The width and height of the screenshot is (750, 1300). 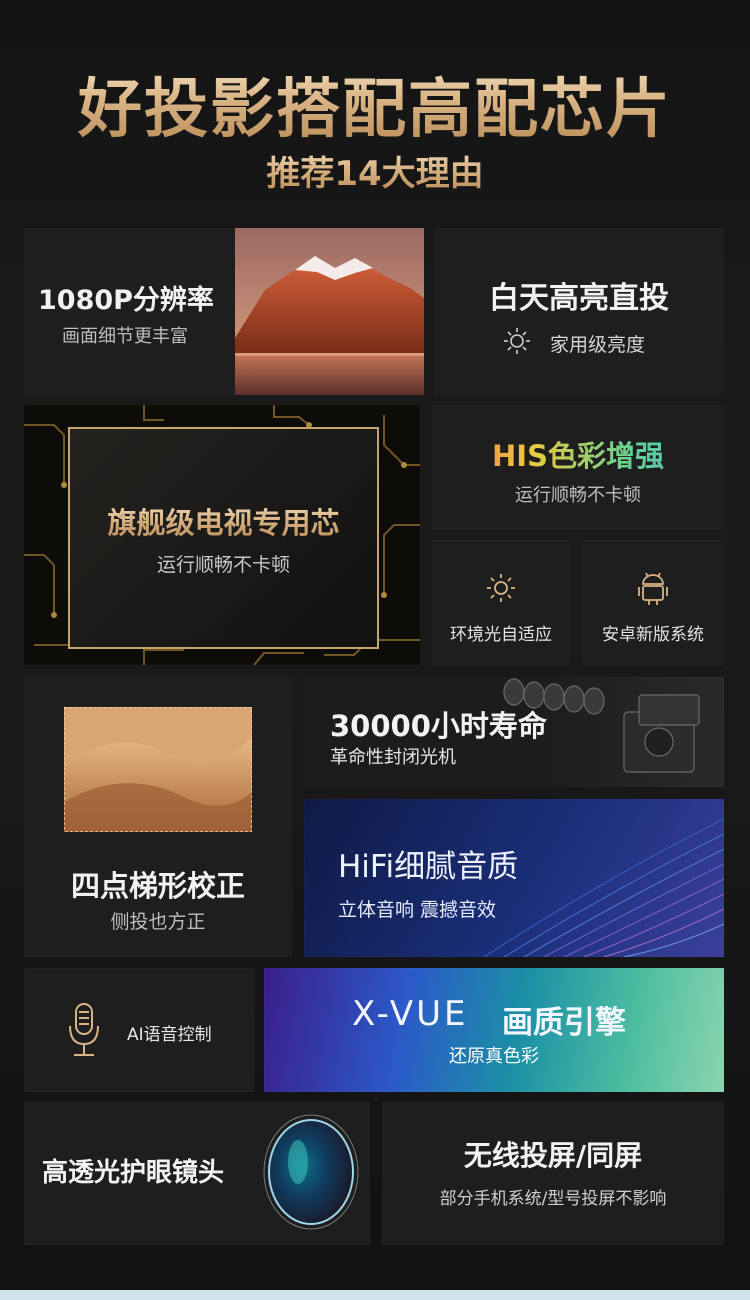 What do you see at coordinates (393, 757) in the screenshot?
I see `life-desc: 革命性封闭光机` at bounding box center [393, 757].